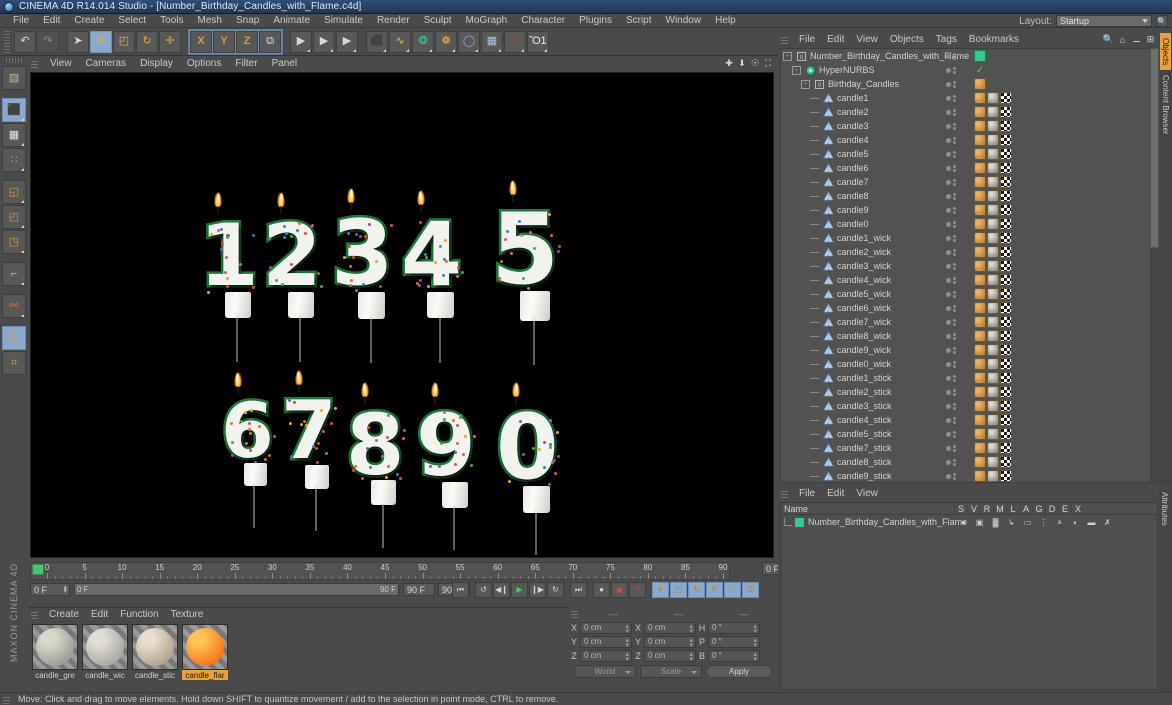 The width and height of the screenshot is (1172, 705). I want to click on go-to-start-button: ⏮, so click(460, 590).